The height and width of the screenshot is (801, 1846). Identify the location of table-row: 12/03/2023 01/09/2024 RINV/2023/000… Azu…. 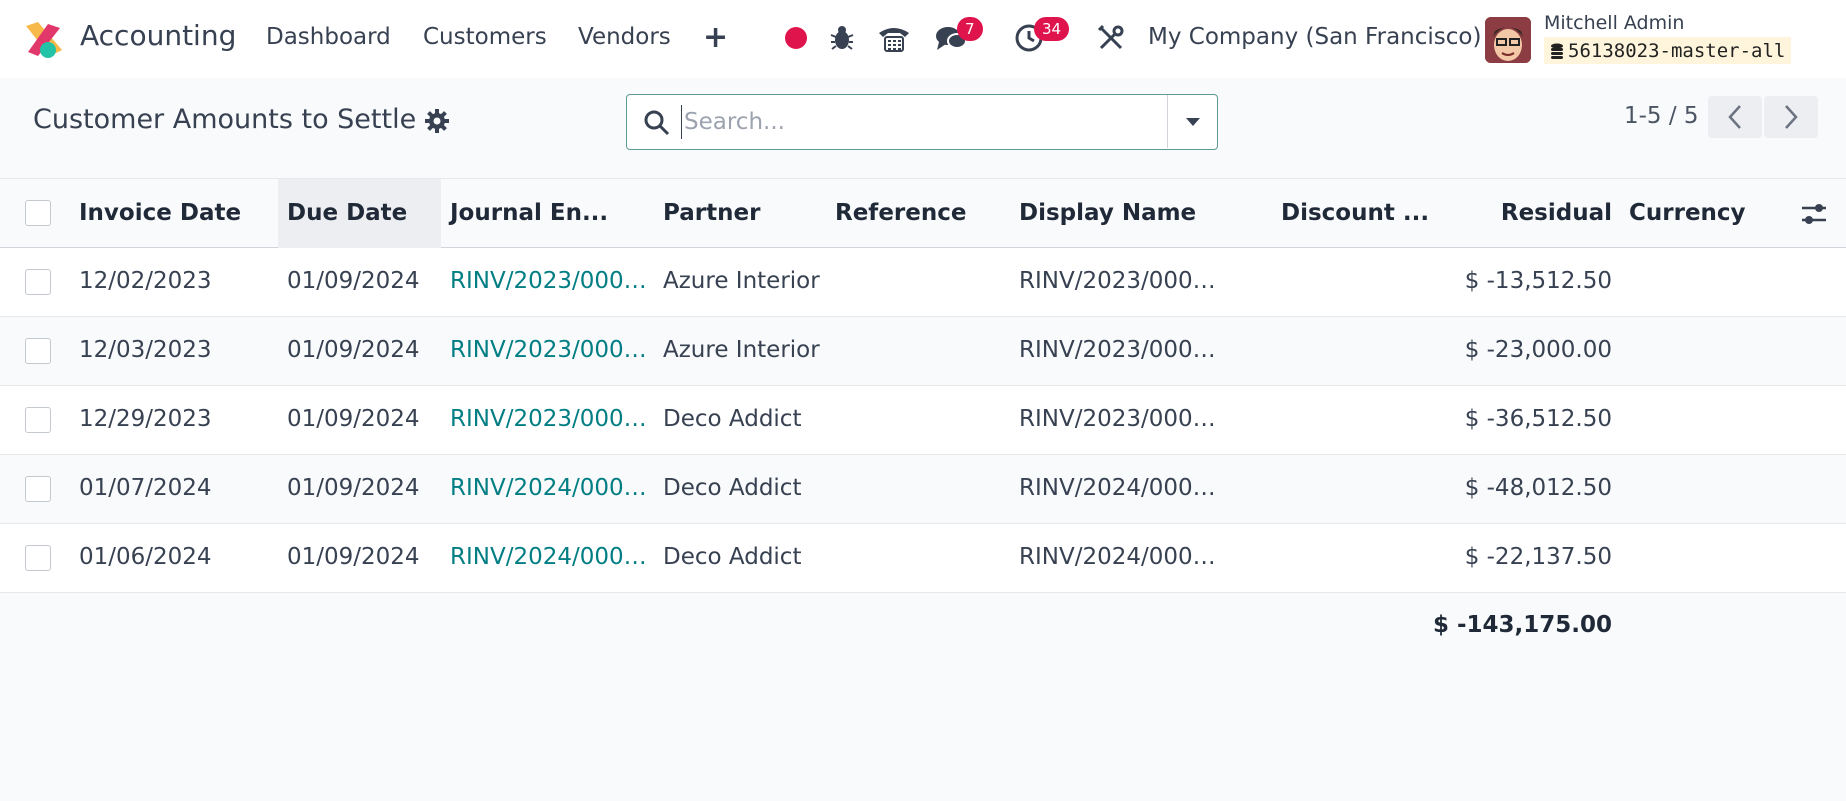
(923, 351).